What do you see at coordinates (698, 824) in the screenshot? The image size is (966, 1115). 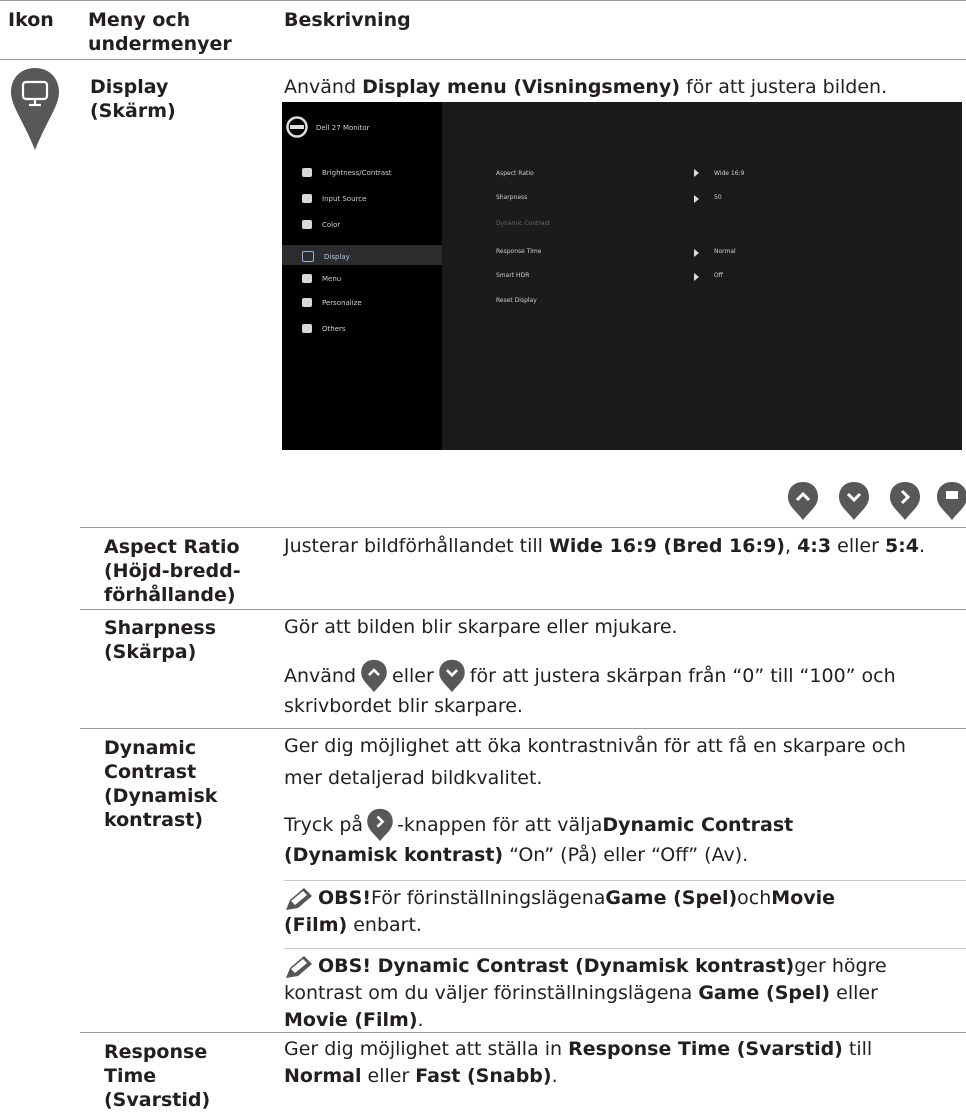 I see `dynamic-p2-bold1: Dynamic Contrast` at bounding box center [698, 824].